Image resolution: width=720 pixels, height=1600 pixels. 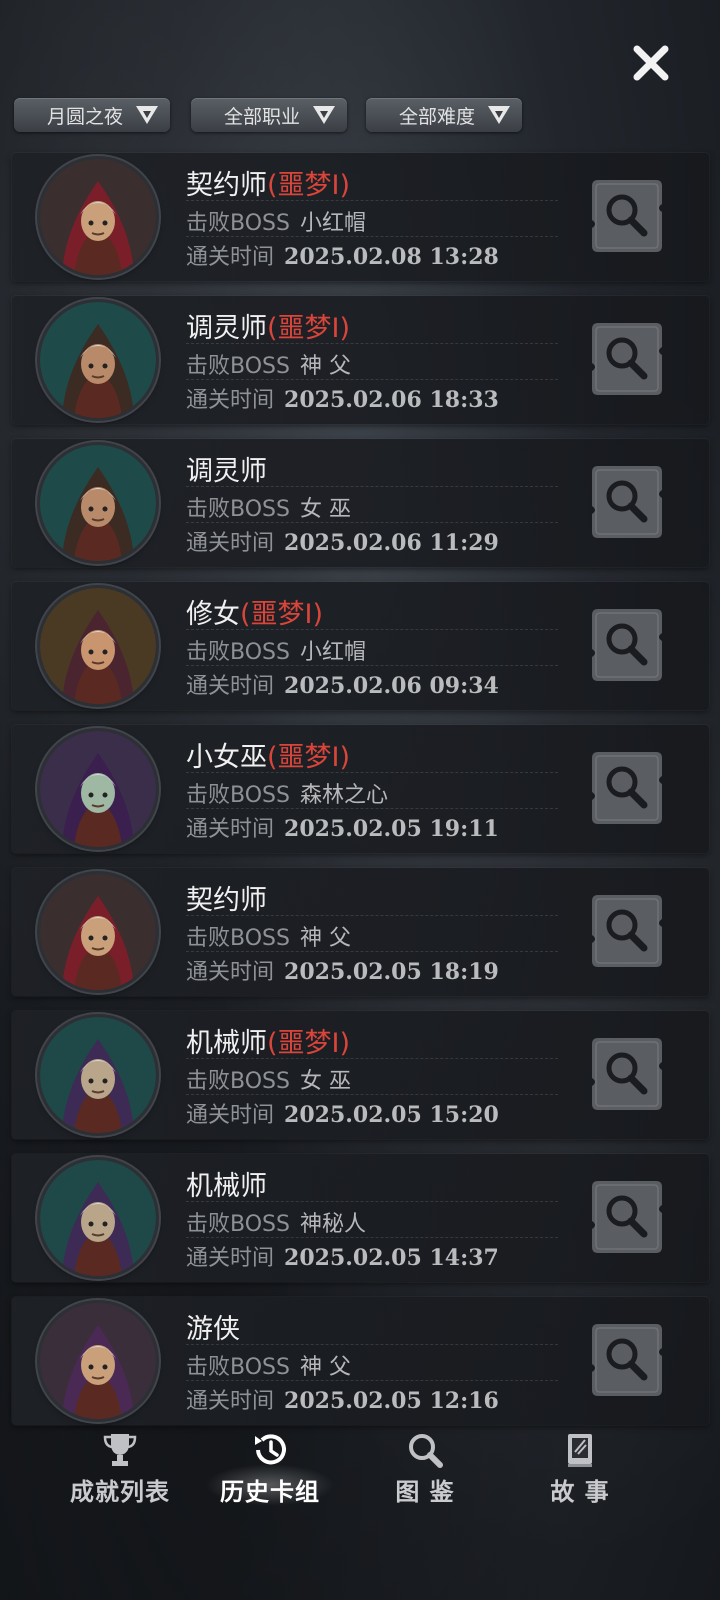 What do you see at coordinates (391, 1115) in the screenshot?
I see `clear-time: 2025.02.05 15:20` at bounding box center [391, 1115].